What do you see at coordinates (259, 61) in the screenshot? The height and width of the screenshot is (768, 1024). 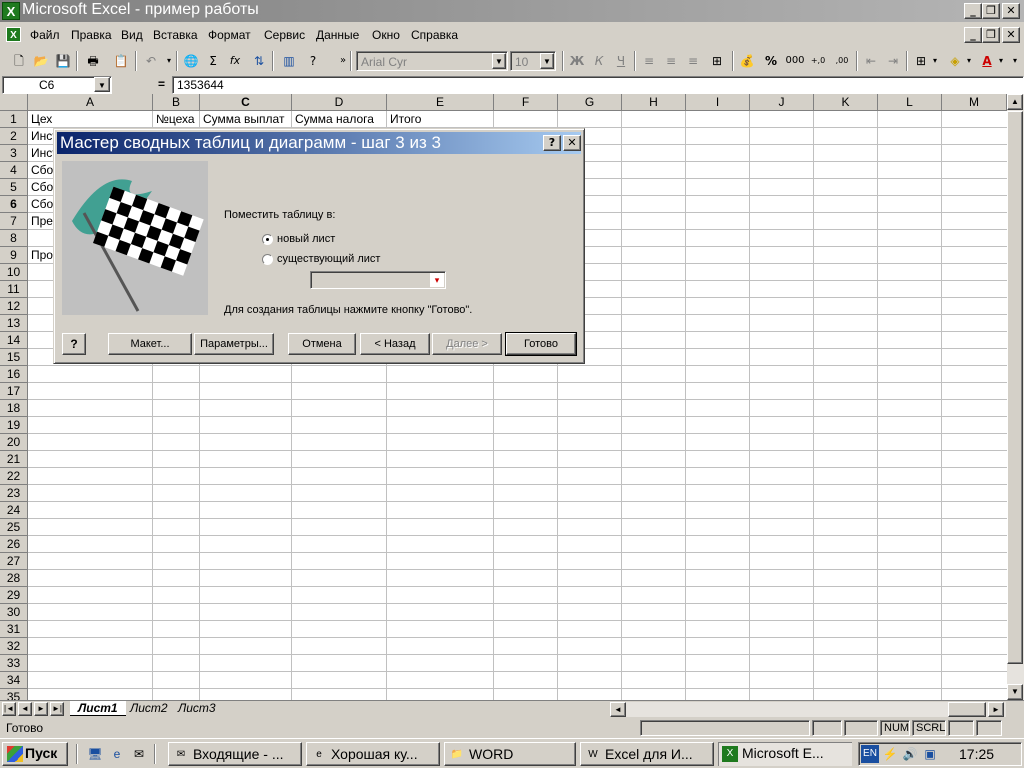 I see `sort-ascending-icon: ⇅` at bounding box center [259, 61].